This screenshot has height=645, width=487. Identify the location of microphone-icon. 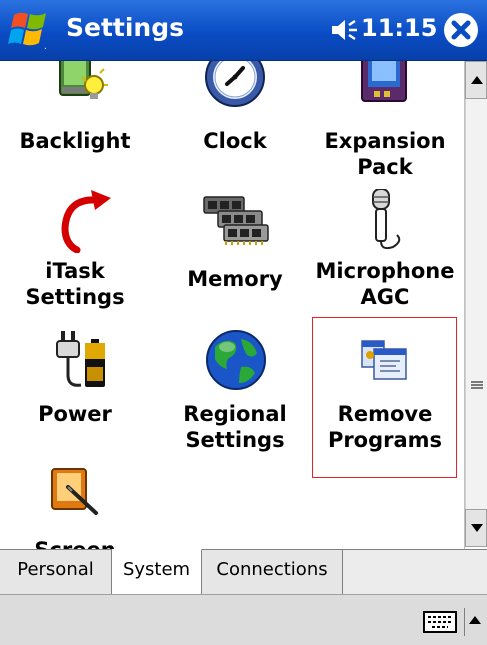
(387, 222).